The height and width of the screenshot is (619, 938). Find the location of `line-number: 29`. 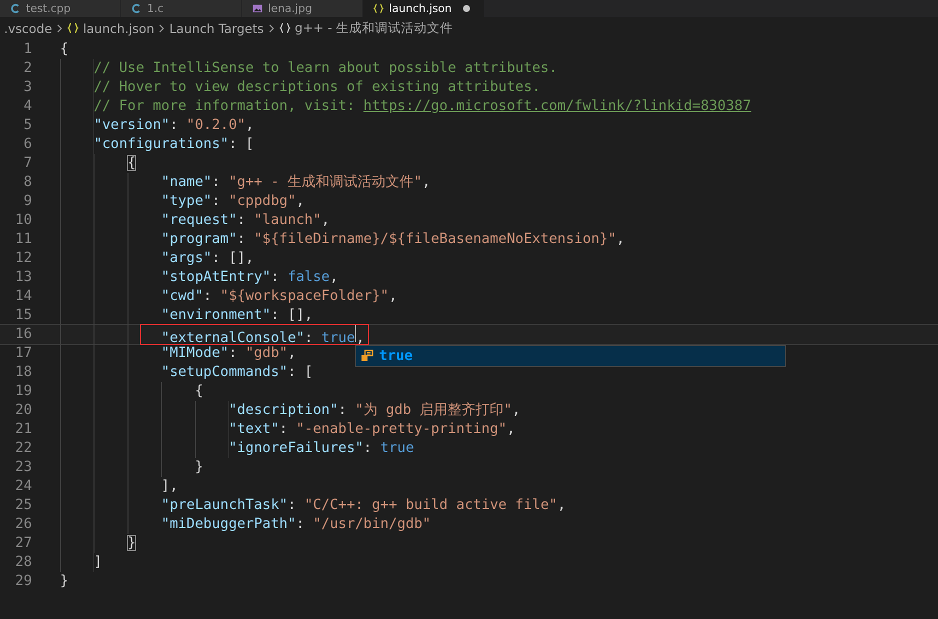

line-number: 29 is located at coordinates (23, 581).